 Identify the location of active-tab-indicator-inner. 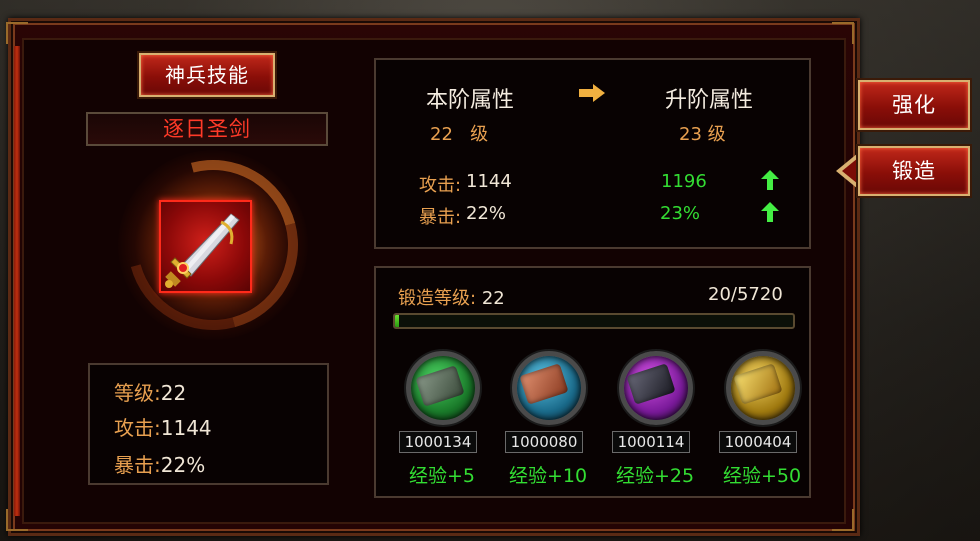
(850, 171).